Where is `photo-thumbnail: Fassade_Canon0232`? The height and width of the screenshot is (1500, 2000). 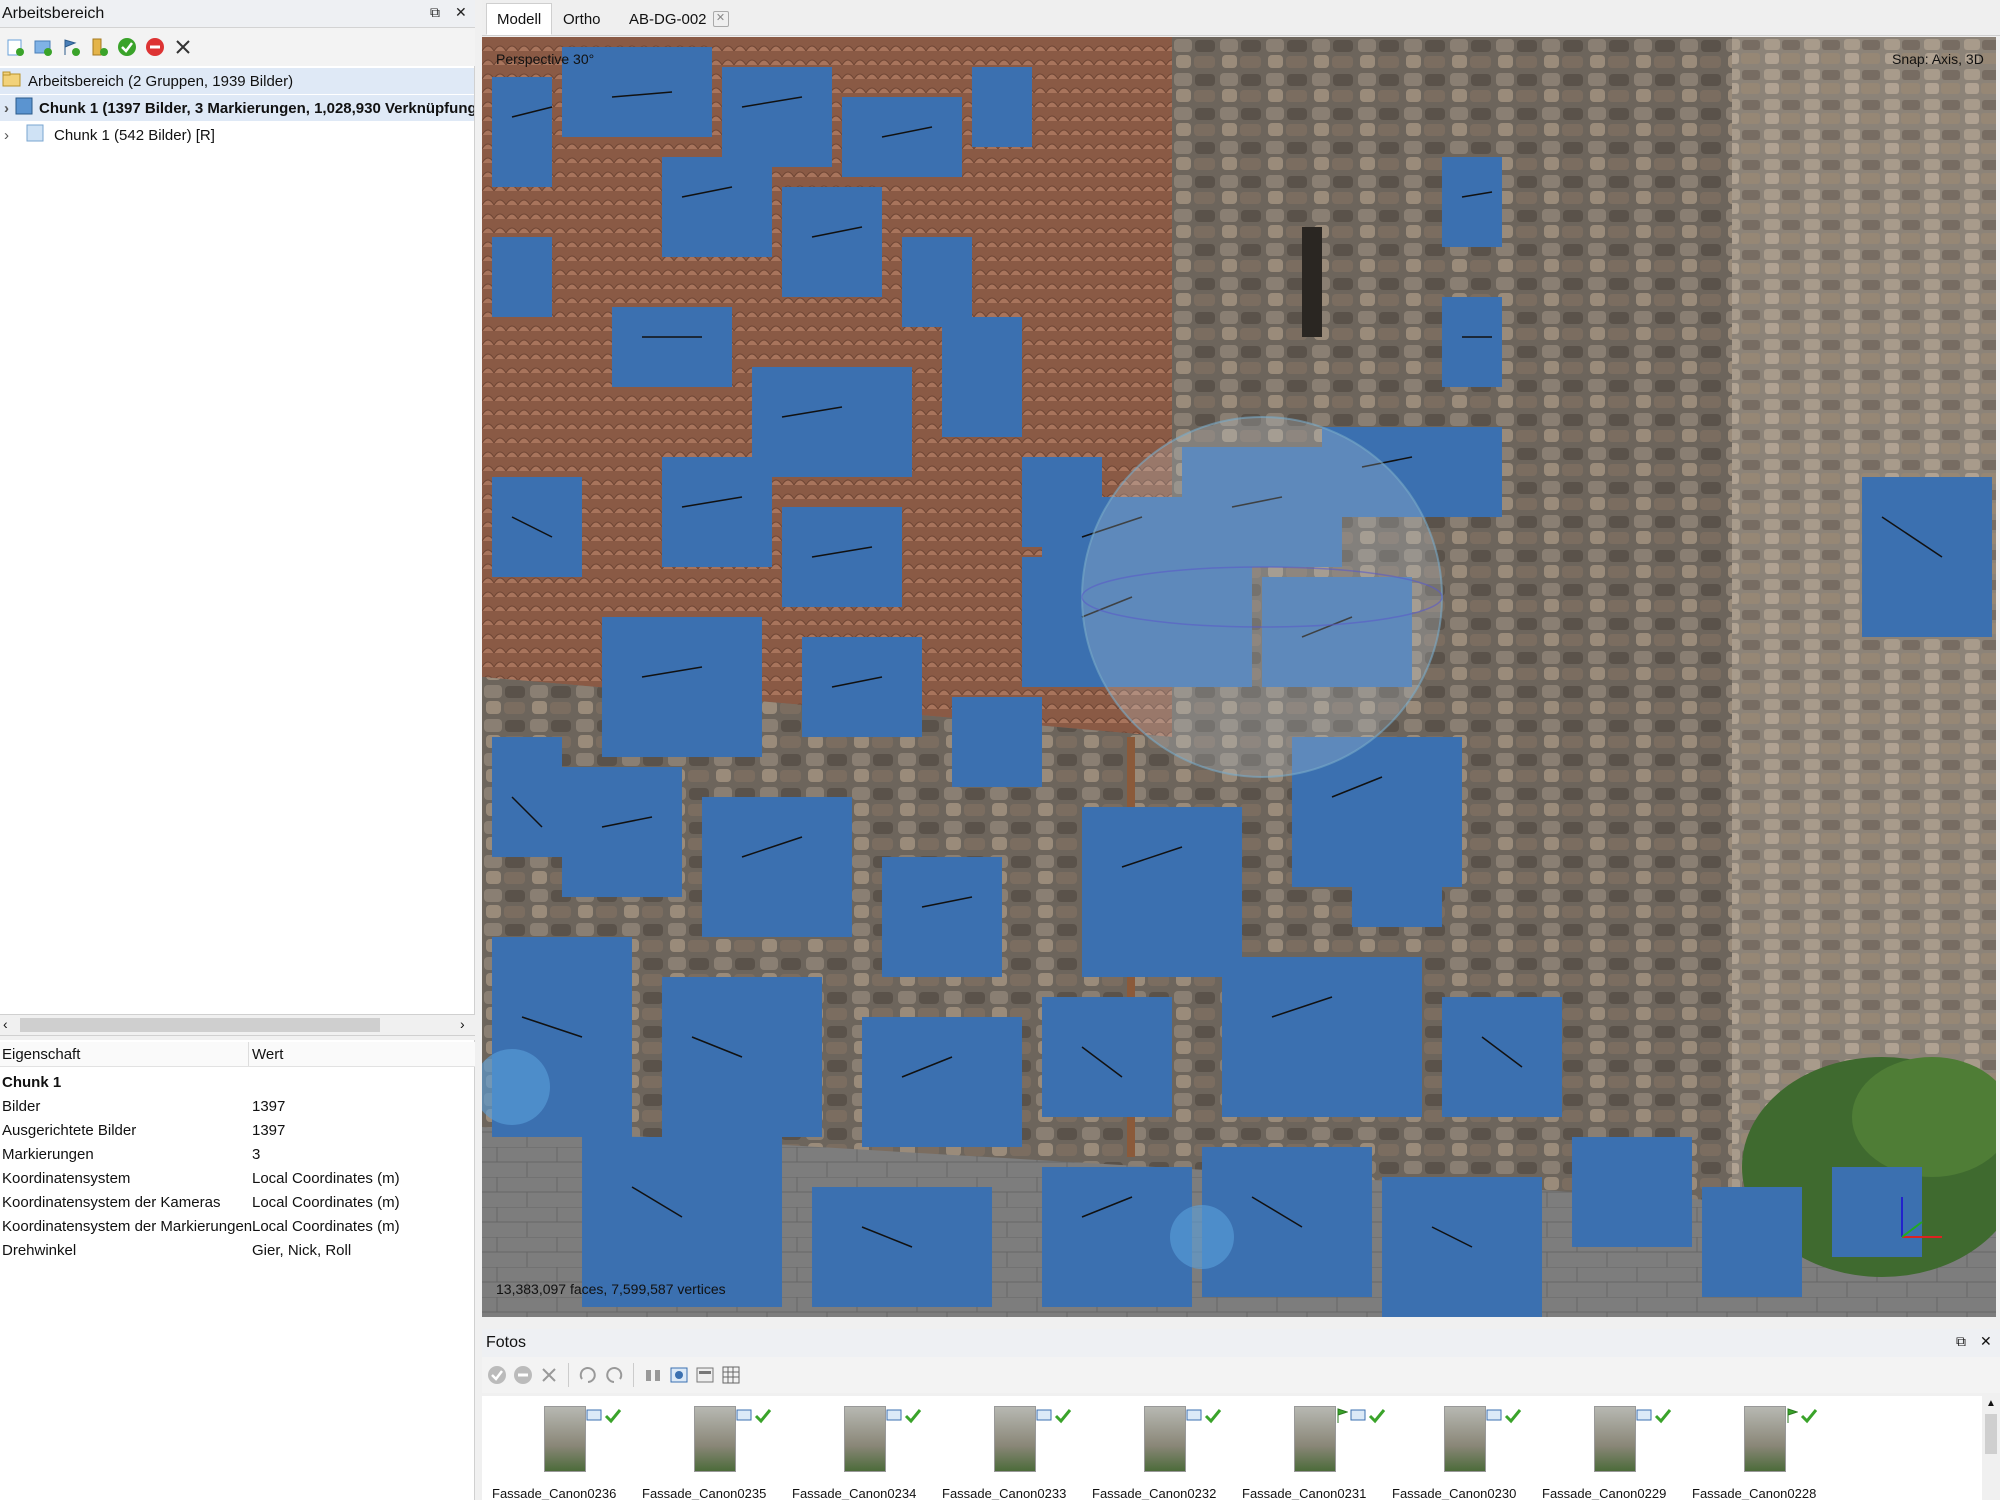
photo-thumbnail: Fassade_Canon0232 is located at coordinates (1157, 1453).